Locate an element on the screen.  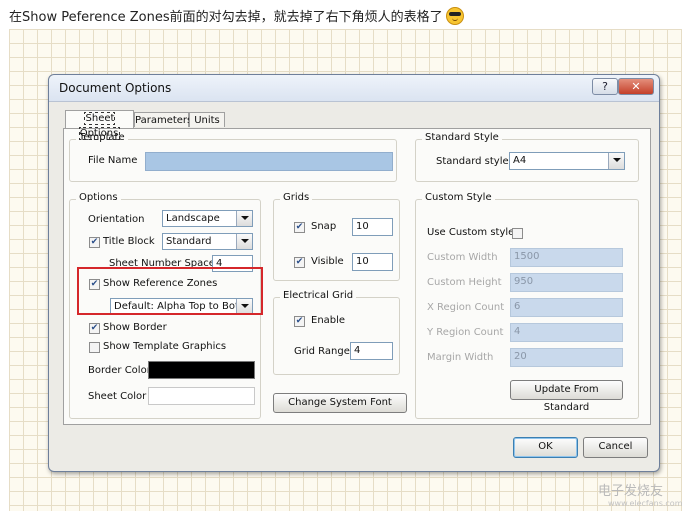
ok-button: OK is located at coordinates (545, 447).